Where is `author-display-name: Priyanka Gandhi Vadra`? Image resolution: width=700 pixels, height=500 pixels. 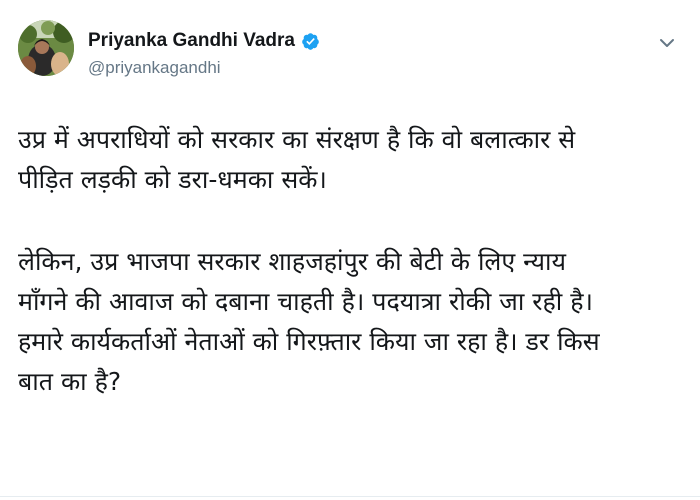 author-display-name: Priyanka Gandhi Vadra is located at coordinates (191, 41).